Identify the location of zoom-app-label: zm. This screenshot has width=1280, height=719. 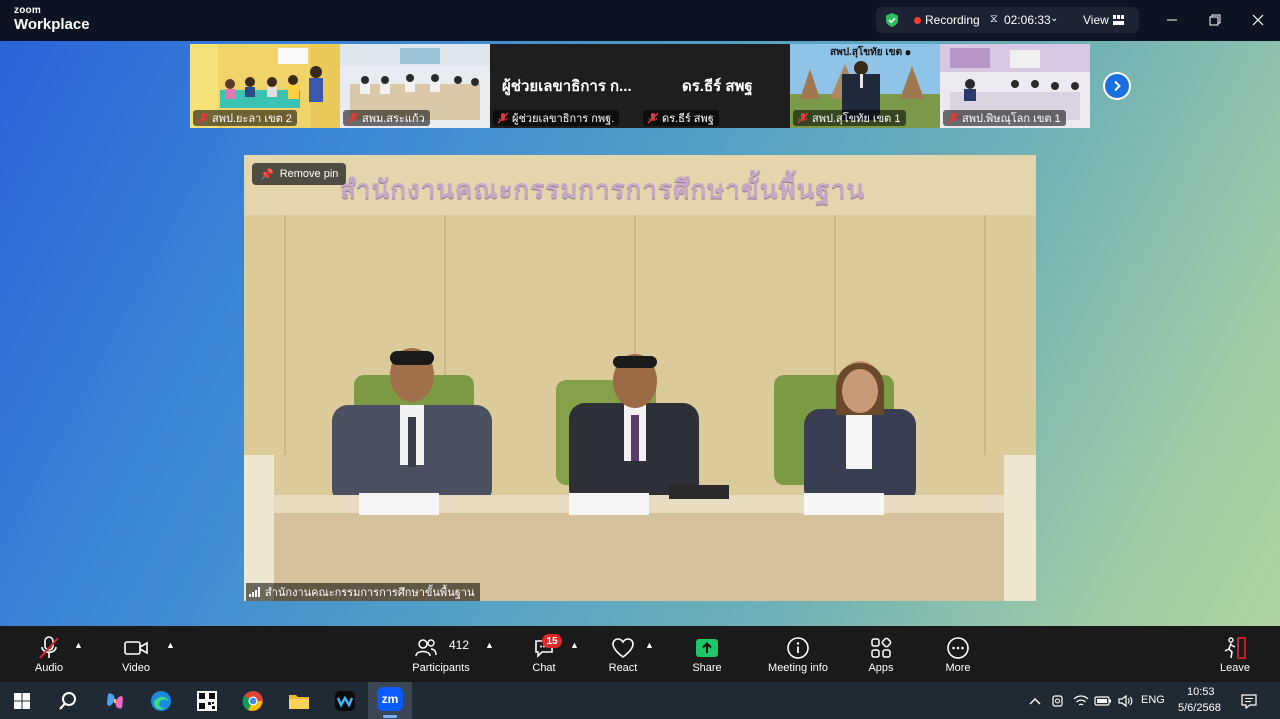
(390, 699).